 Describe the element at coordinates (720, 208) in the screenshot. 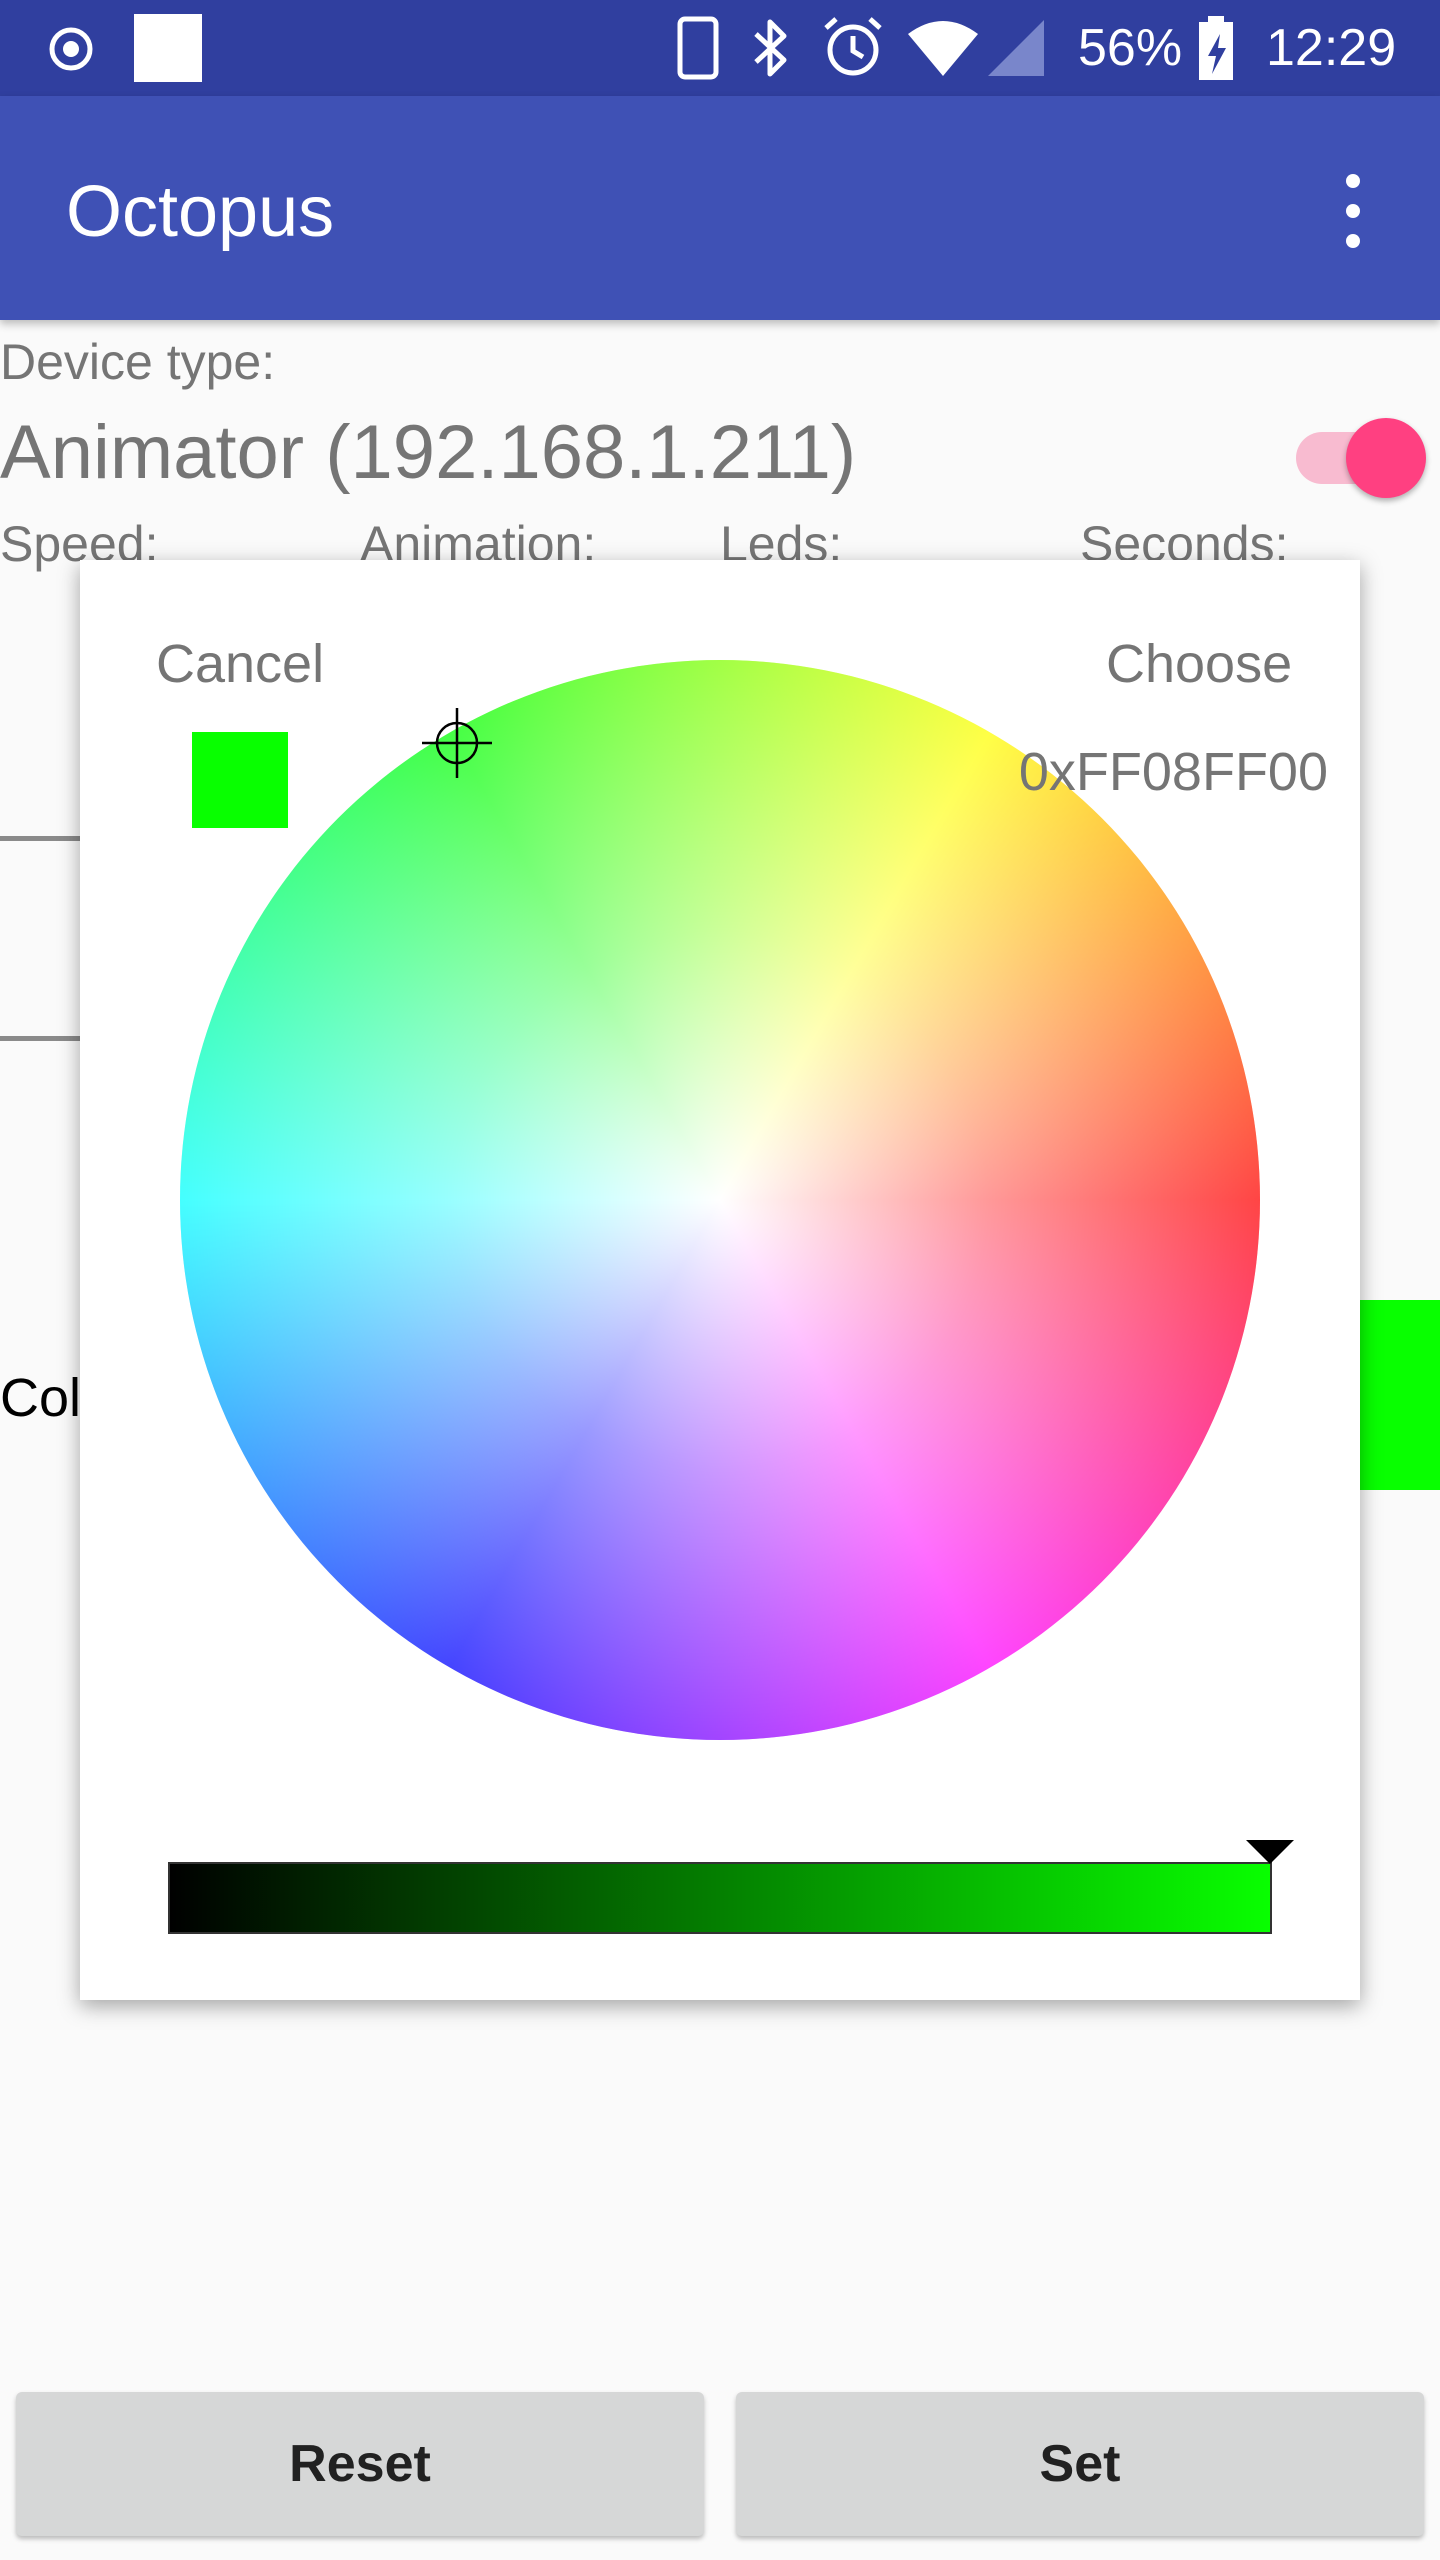

I see `app-bar: Octopus` at that location.